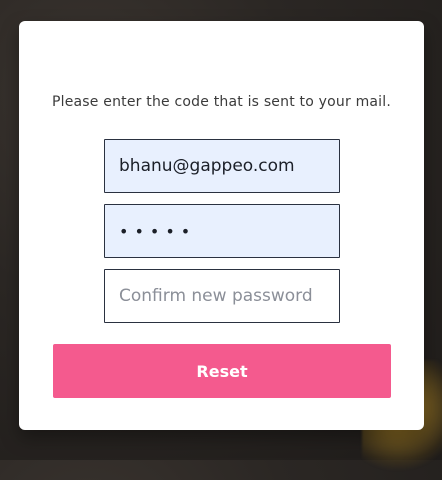 The height and width of the screenshot is (480, 442). Describe the element at coordinates (222, 231) in the screenshot. I see `password-field` at that location.